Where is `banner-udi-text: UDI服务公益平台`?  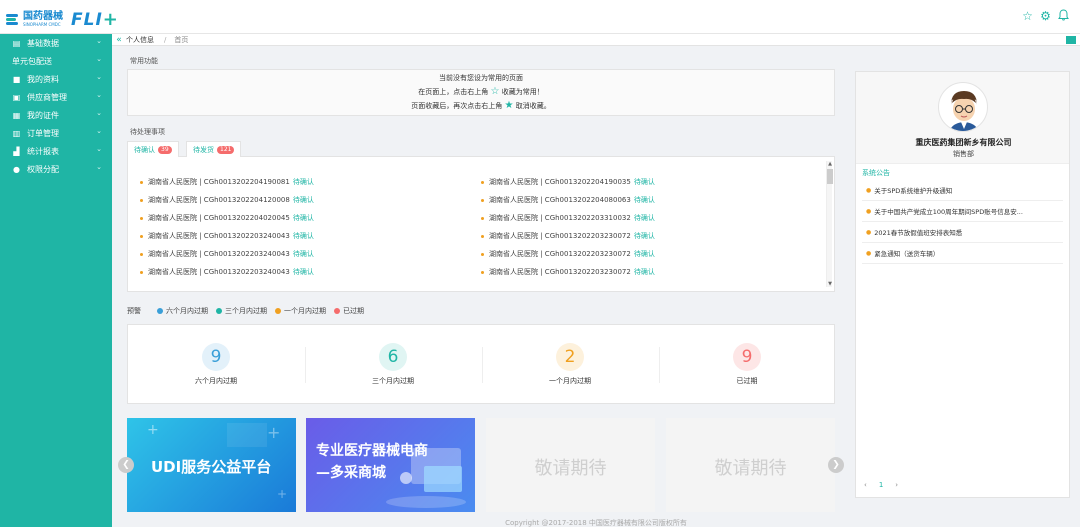
banner-udi-text: UDI服务公益平台 is located at coordinates (211, 467).